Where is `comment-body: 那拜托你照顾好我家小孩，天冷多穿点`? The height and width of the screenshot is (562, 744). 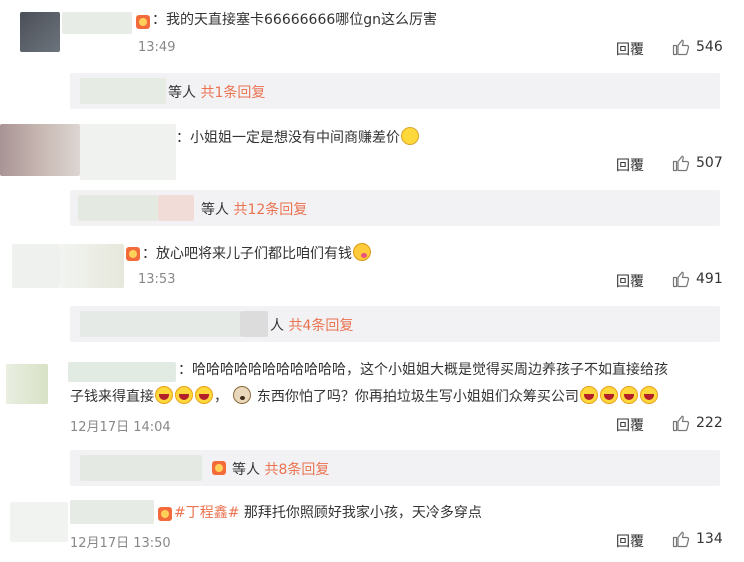 comment-body: 那拜托你照顾好我家小孩，天冷多穿点 is located at coordinates (360, 513).